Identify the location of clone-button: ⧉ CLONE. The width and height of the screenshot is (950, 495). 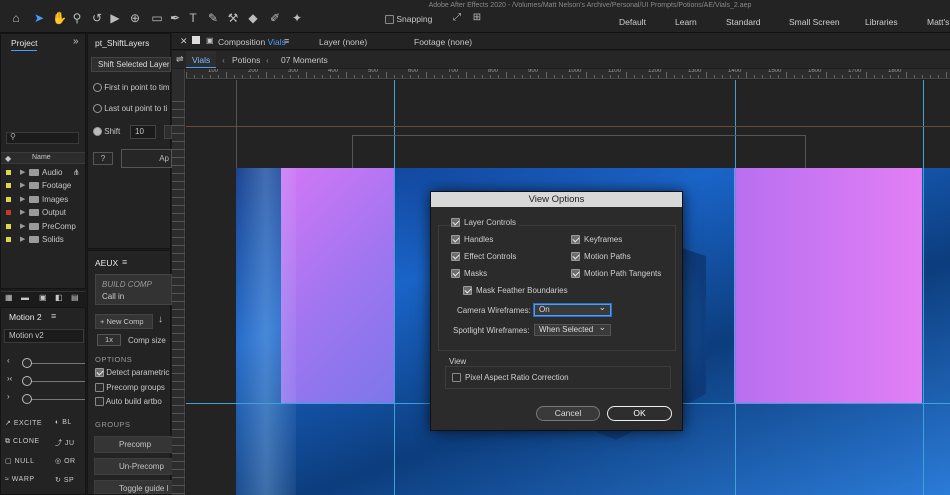
(22, 442).